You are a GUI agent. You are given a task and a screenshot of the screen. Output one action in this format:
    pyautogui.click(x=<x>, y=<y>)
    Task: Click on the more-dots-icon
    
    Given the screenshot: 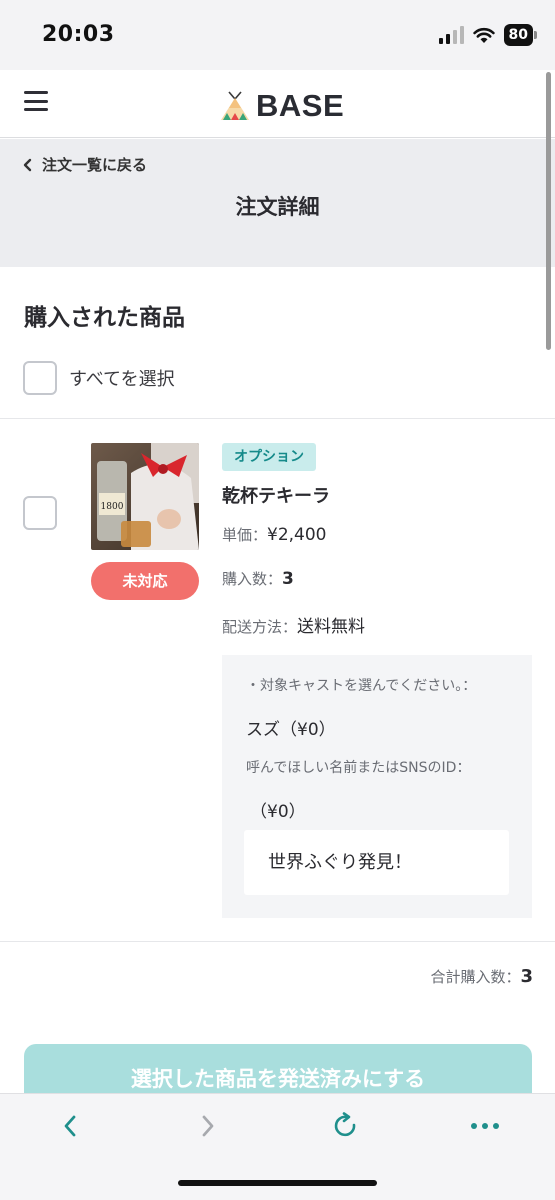 What is the action you would take?
    pyautogui.click(x=485, y=1126)
    